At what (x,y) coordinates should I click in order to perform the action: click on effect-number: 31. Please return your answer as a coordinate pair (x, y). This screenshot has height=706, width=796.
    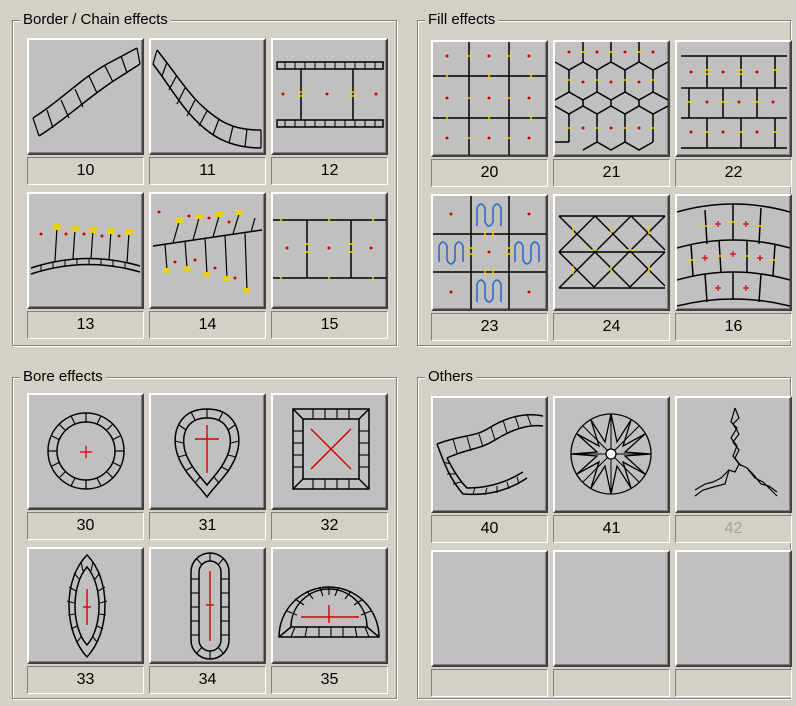
    Looking at the image, I should click on (207, 526).